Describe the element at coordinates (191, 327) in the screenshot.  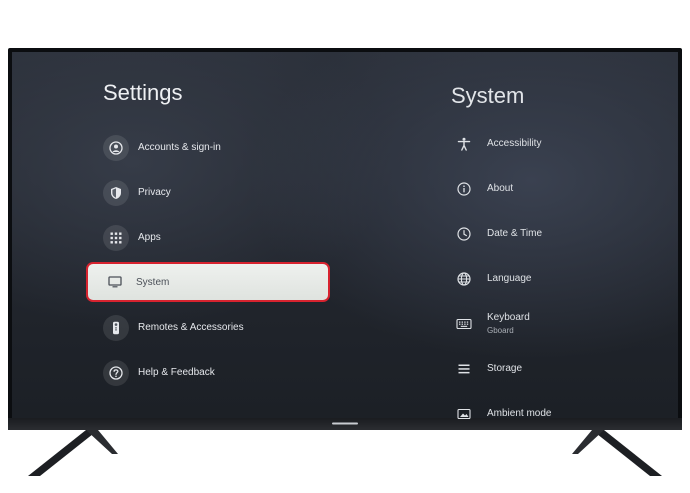
I see `menu-item-label: Remotes & Accessories` at that location.